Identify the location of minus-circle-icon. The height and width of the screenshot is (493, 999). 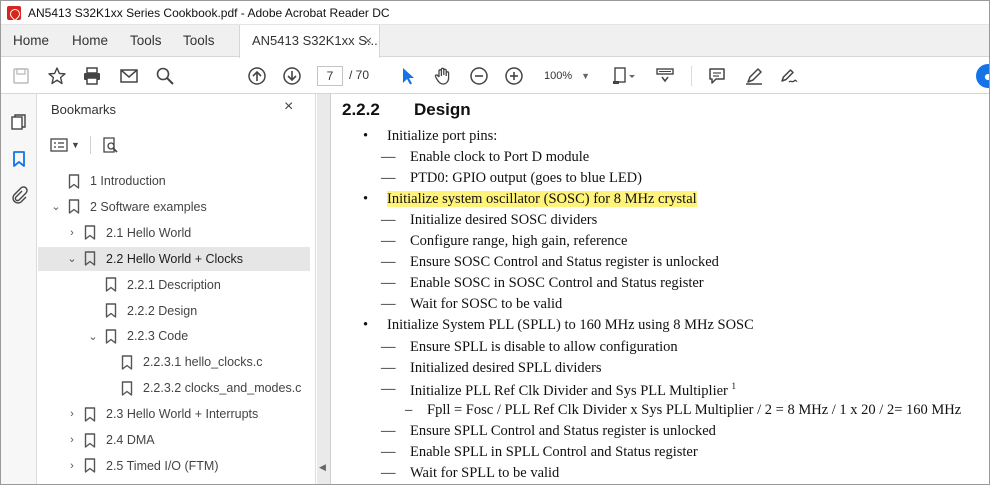
(479, 76).